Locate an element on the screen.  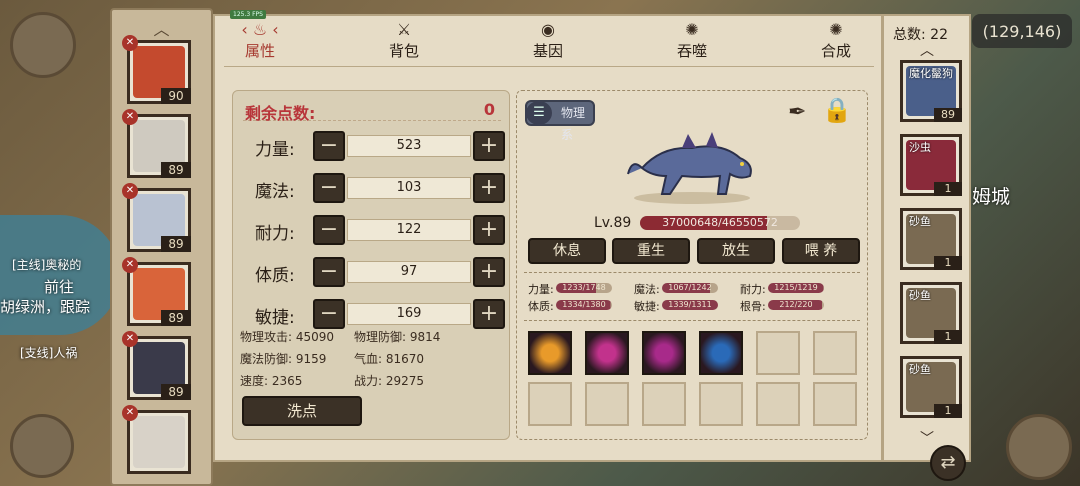
rest-button: 休息 is located at coordinates (567, 251).